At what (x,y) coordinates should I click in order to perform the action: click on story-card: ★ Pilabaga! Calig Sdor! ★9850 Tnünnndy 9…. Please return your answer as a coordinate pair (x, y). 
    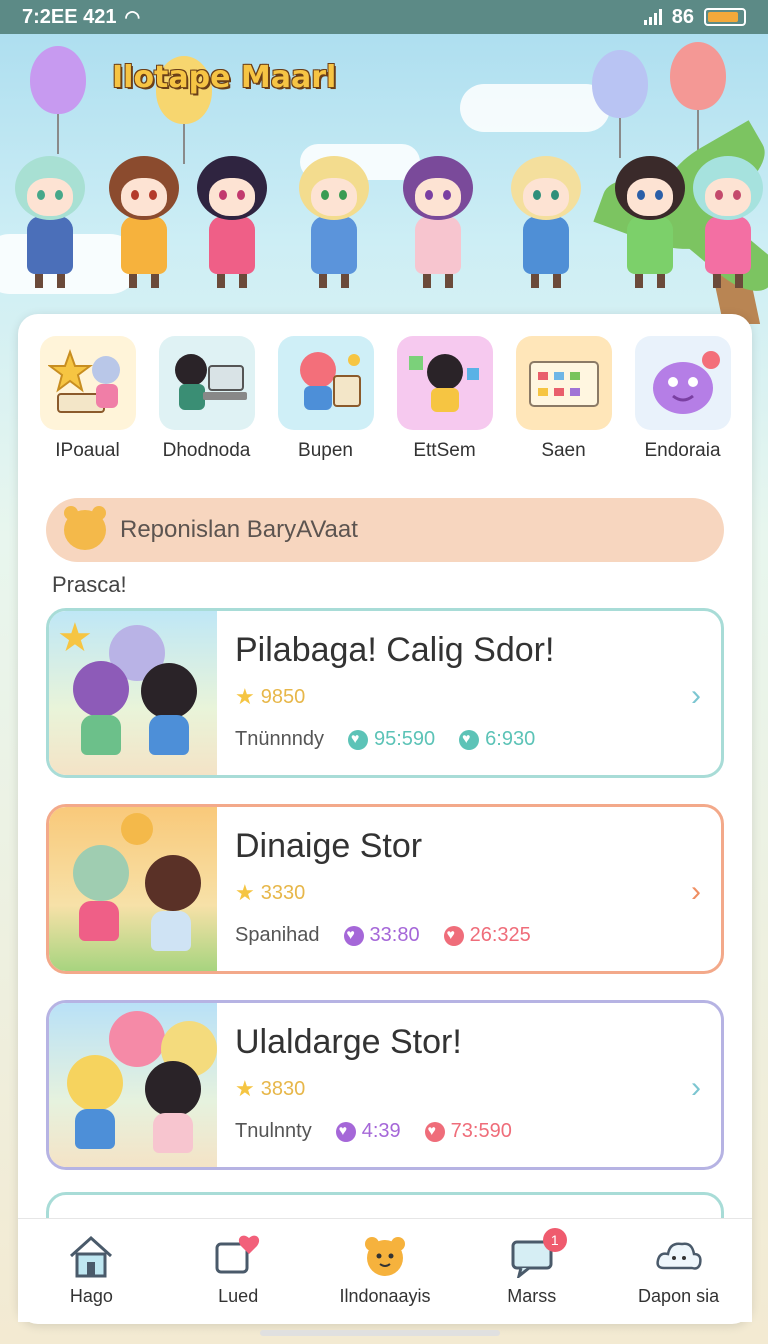
    Looking at the image, I should click on (385, 693).